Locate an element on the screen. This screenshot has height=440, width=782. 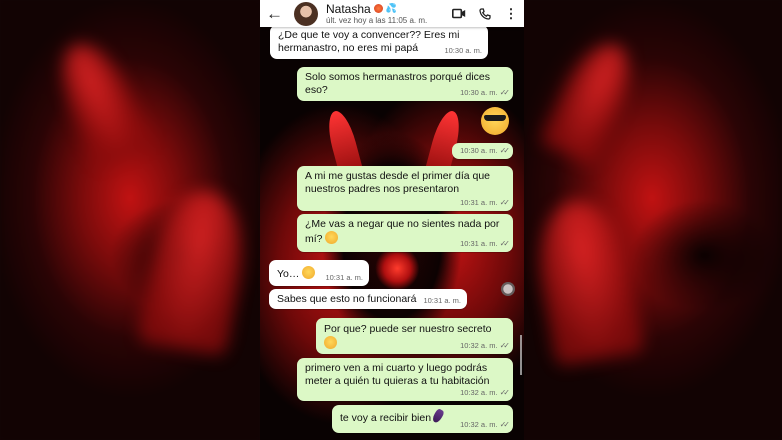
eggplant-emoji is located at coordinates (438, 416).